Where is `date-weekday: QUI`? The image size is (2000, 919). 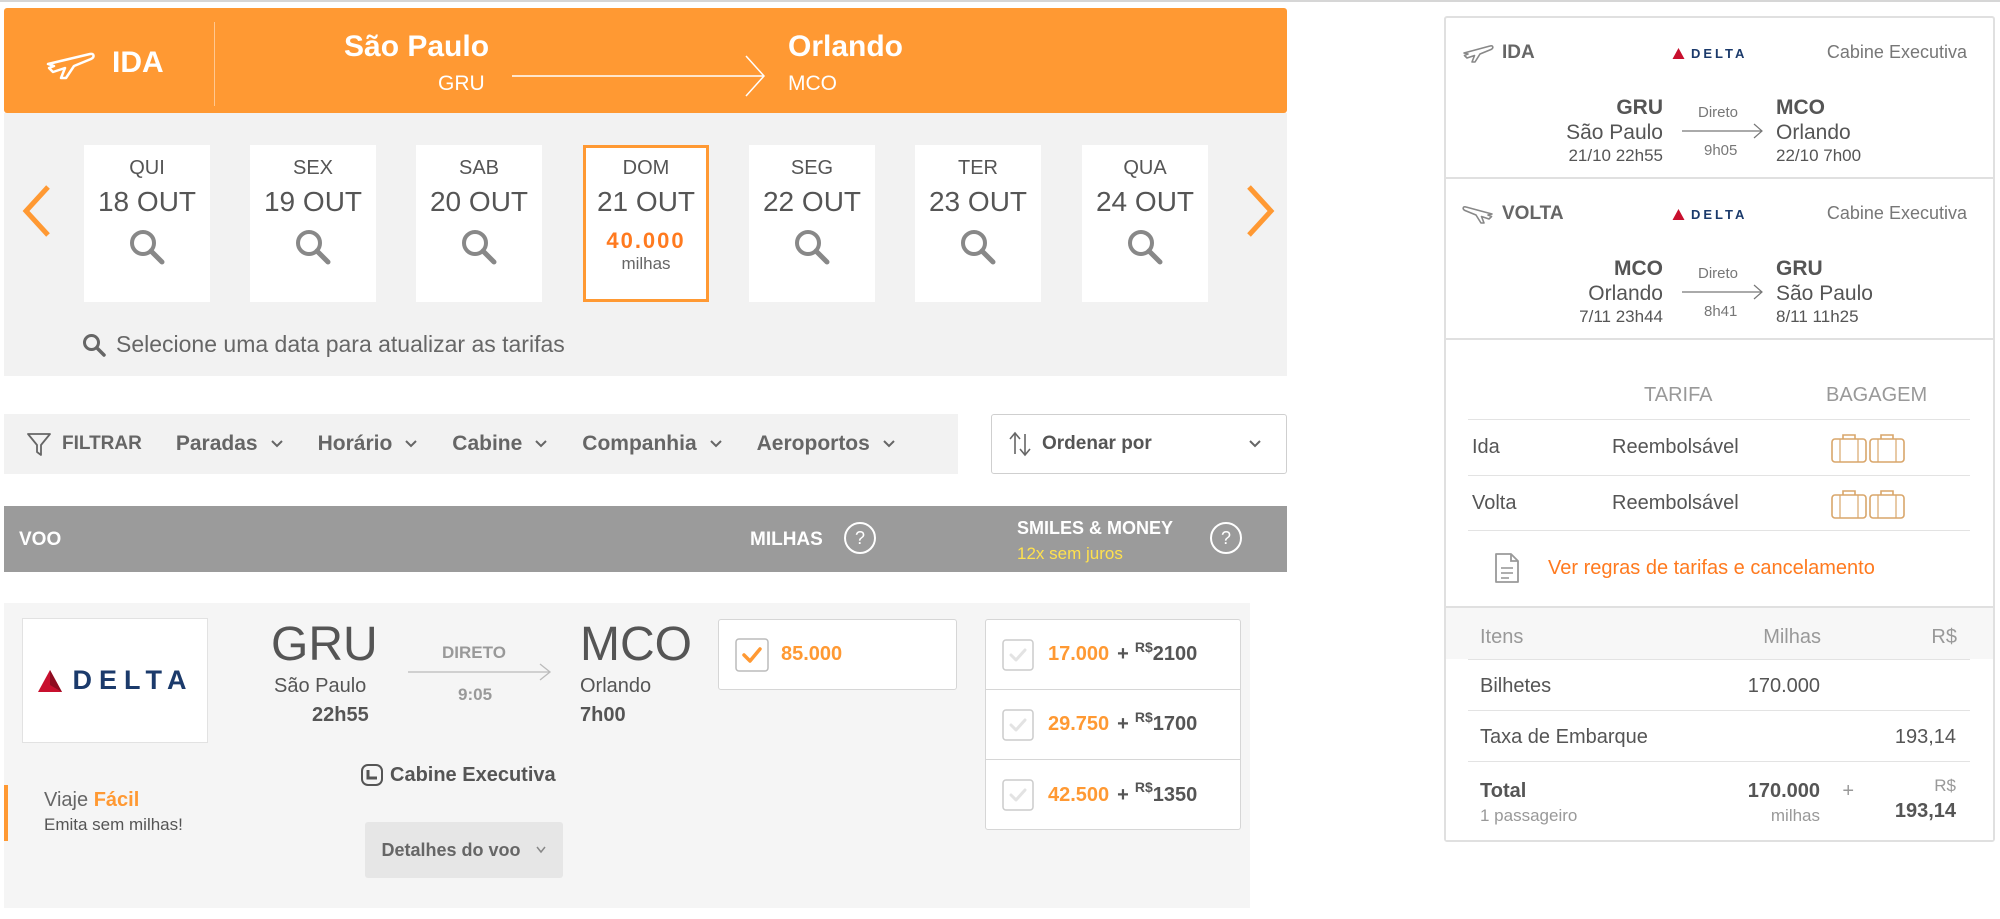
date-weekday: QUI is located at coordinates (147, 168).